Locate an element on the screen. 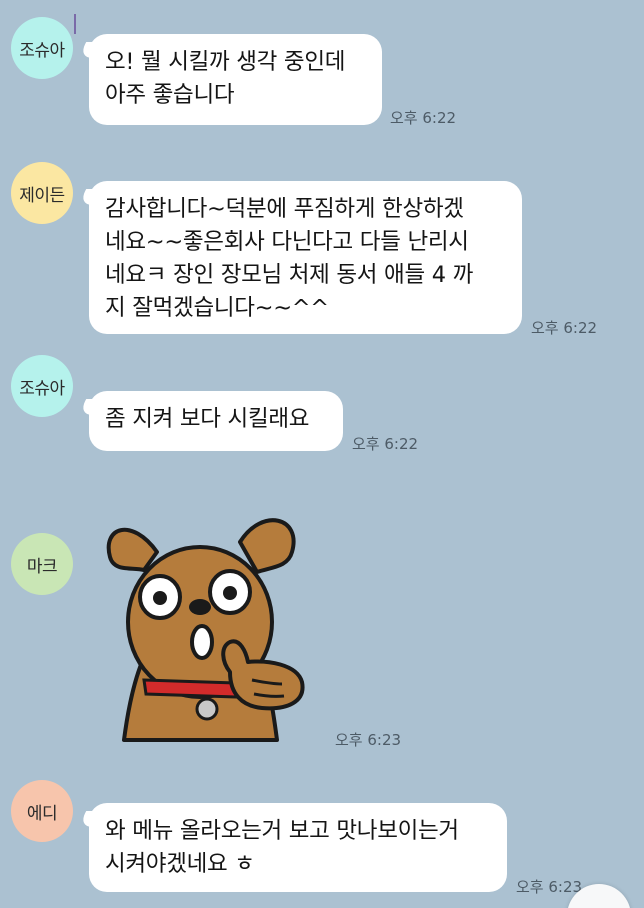 This screenshot has height=908, width=644. message-bubble: 와 메뉴 올라오는거 보고 맛나보이는거 시켜야겠네요 ㅎ is located at coordinates (298, 847).